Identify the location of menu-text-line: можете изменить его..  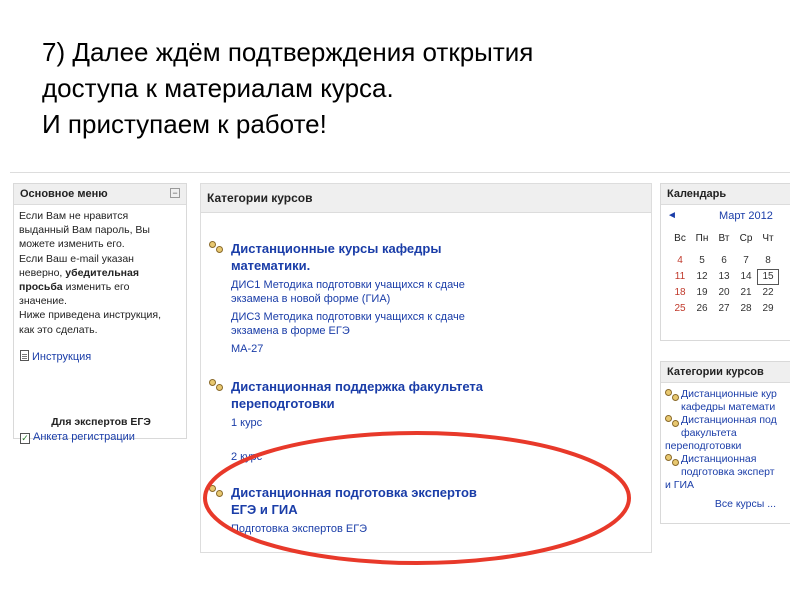
(72, 244).